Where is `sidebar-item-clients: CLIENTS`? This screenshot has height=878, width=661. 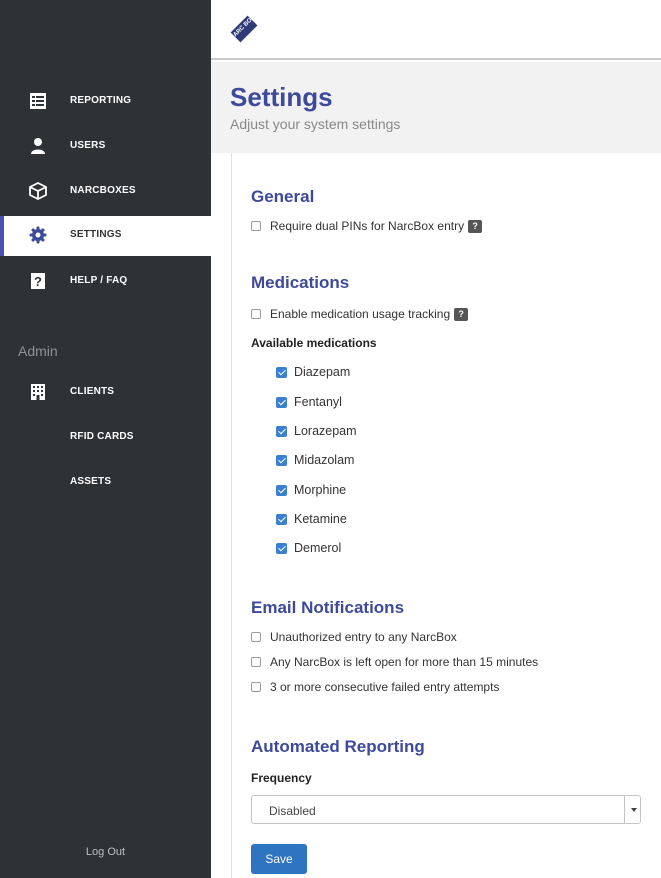 sidebar-item-clients: CLIENTS is located at coordinates (105, 393).